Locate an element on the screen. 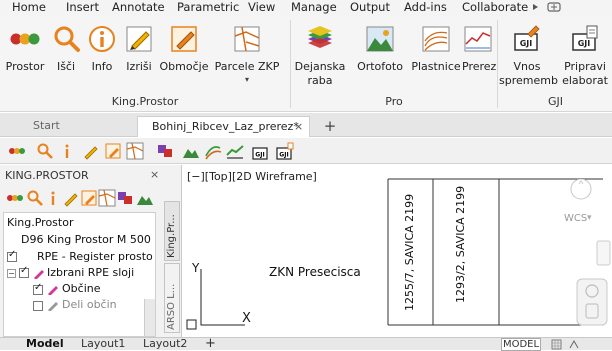 This screenshot has height=351, width=612. chevron-down-icon: ▾ is located at coordinates (589, 218).